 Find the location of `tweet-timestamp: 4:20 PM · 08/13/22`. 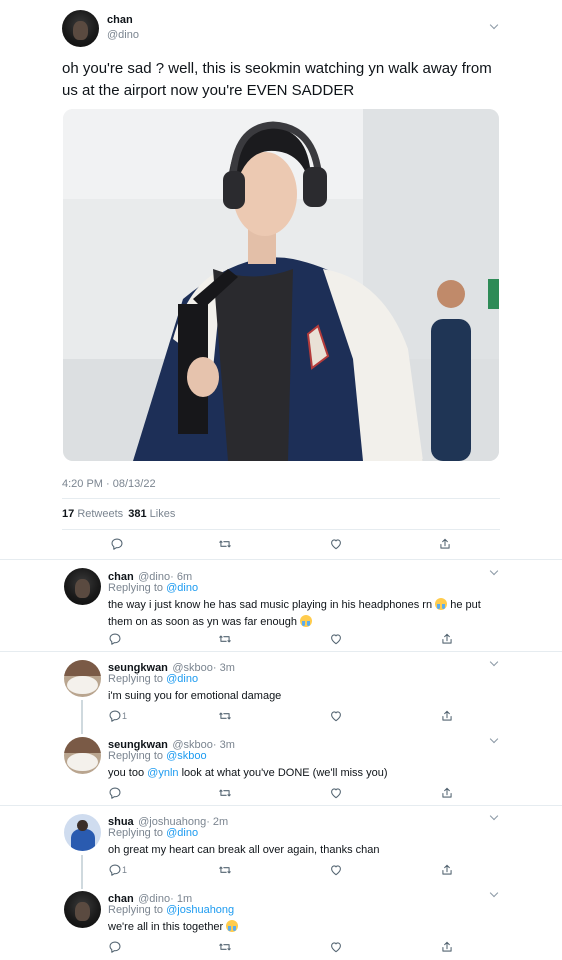

tweet-timestamp: 4:20 PM · 08/13/22 is located at coordinates (109, 484).